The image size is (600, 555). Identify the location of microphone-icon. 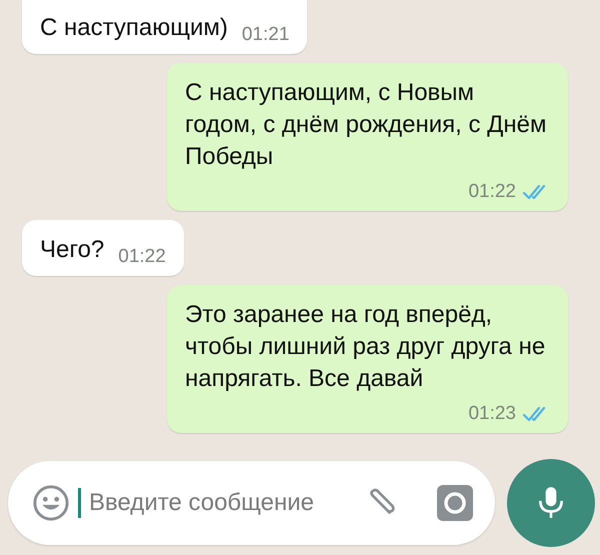
(551, 503).